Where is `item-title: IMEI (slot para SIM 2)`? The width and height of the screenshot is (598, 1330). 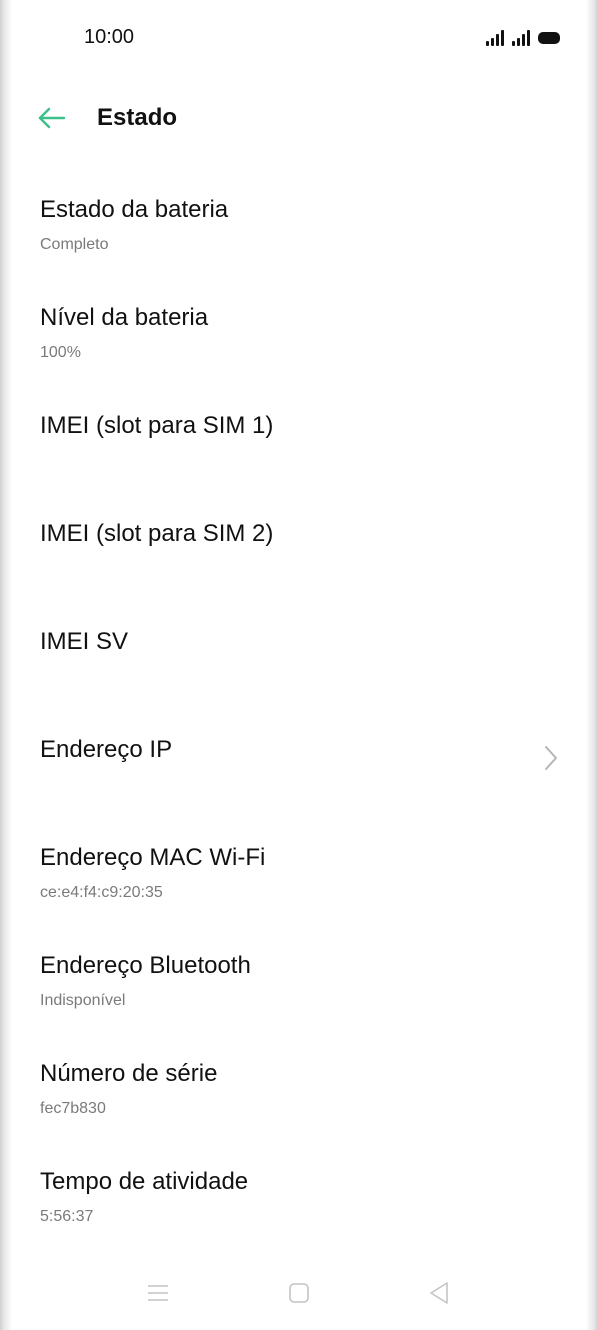
item-title: IMEI (slot para SIM 2) is located at coordinates (157, 533).